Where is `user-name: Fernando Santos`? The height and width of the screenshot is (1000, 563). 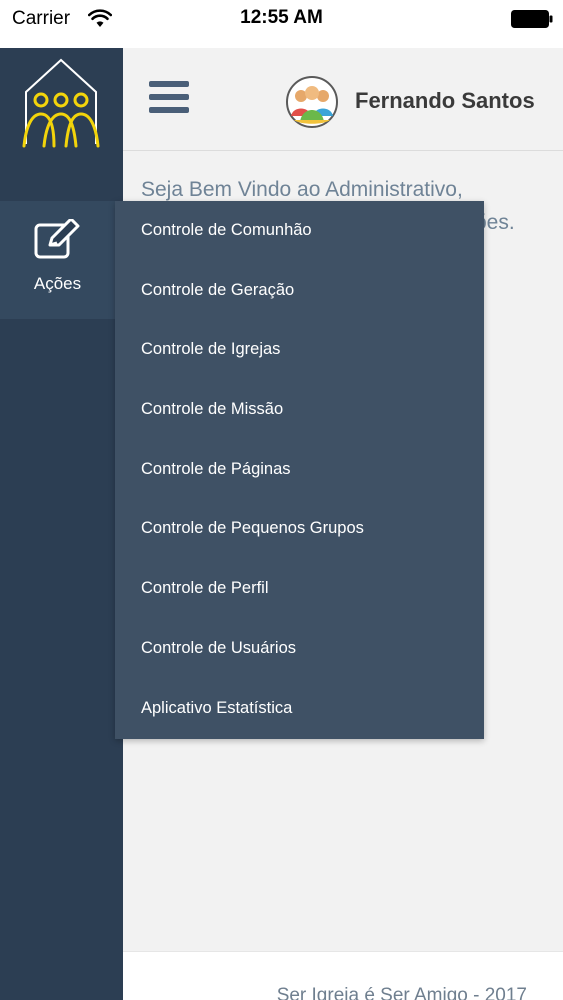
user-name: Fernando Santos is located at coordinates (445, 101).